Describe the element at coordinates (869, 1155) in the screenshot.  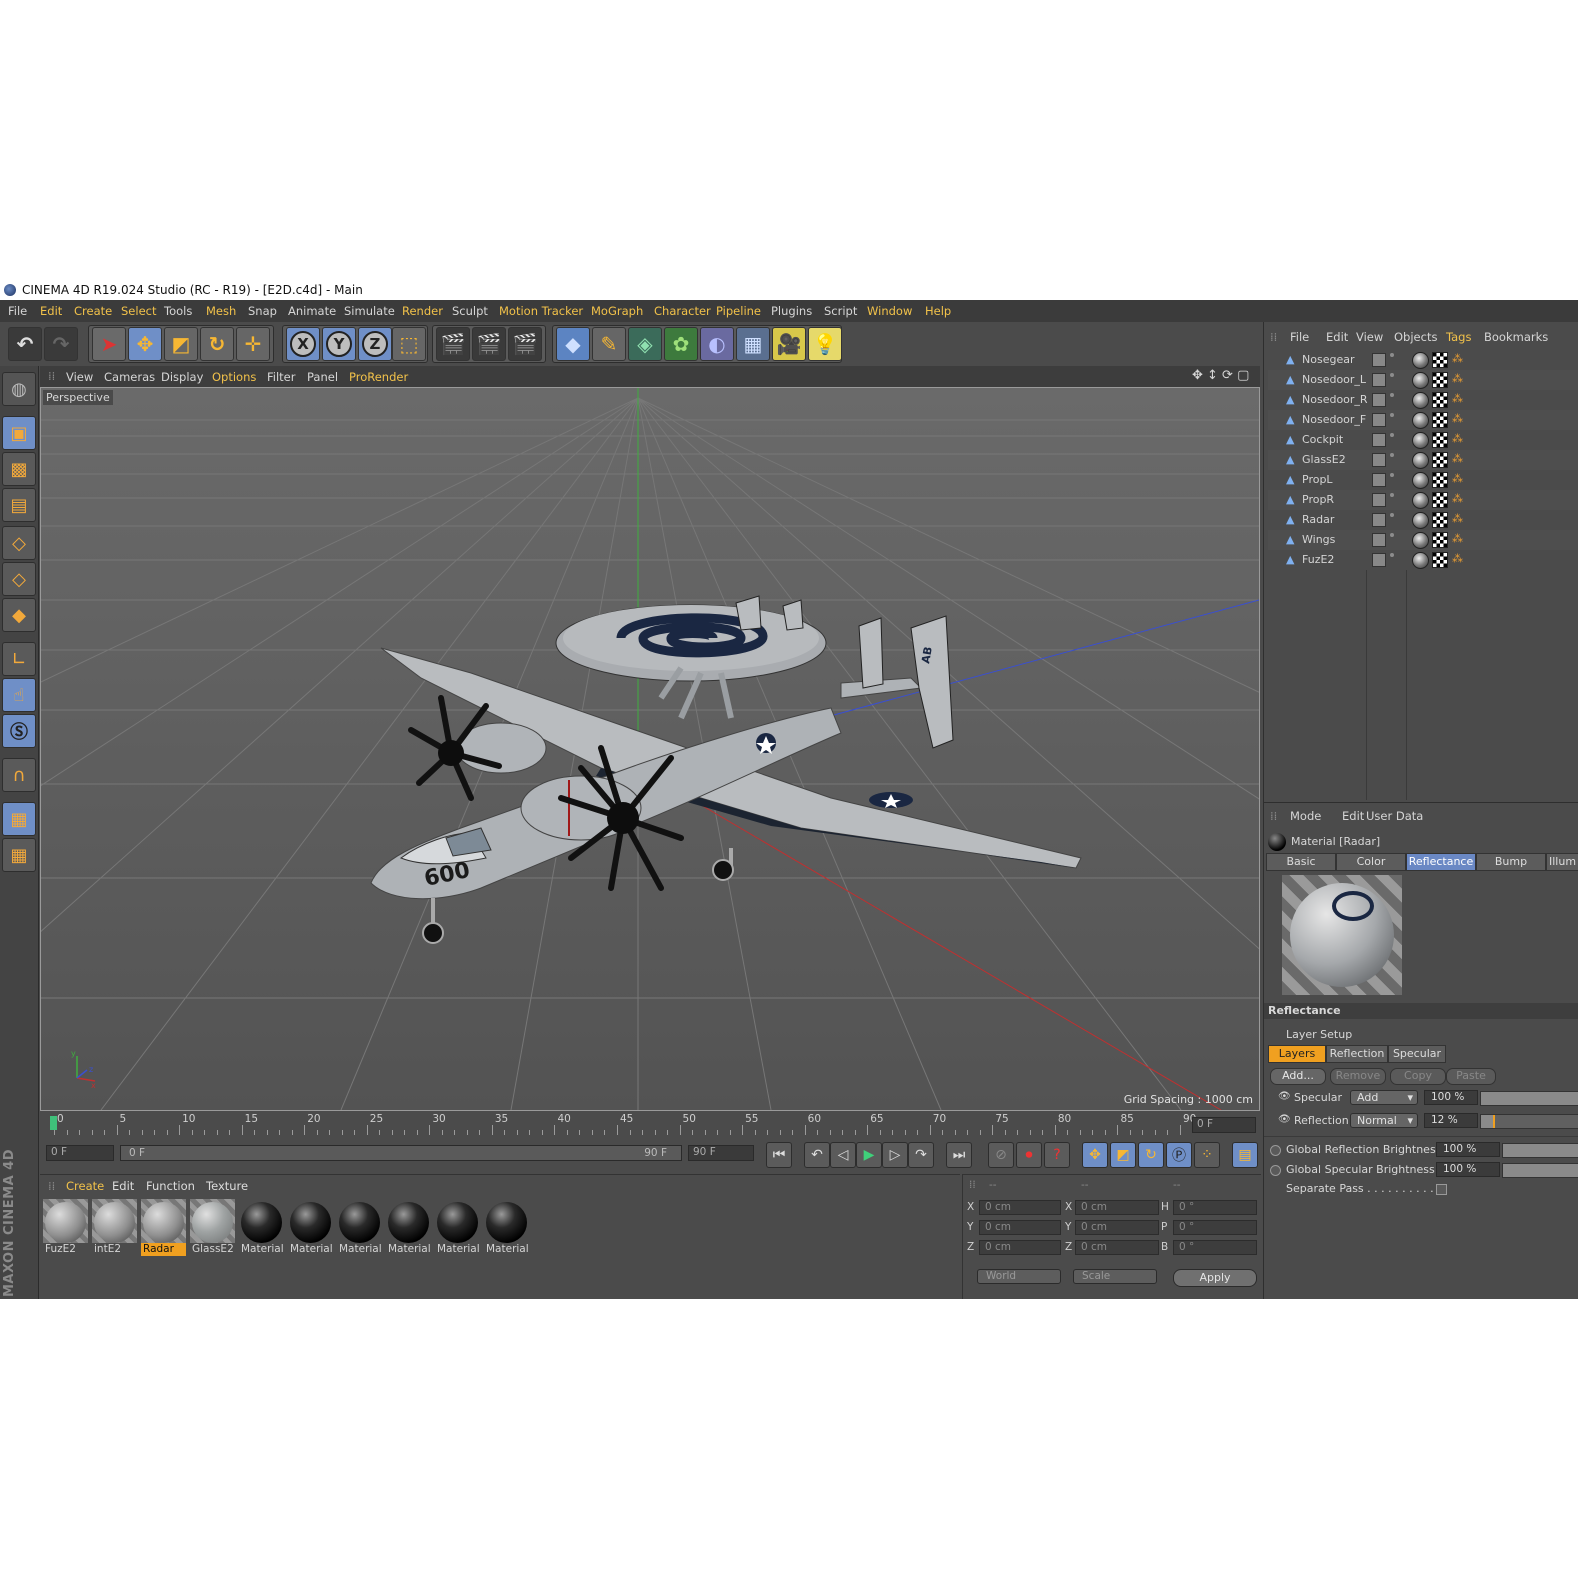
I see `play-forward-icon: ▶` at that location.